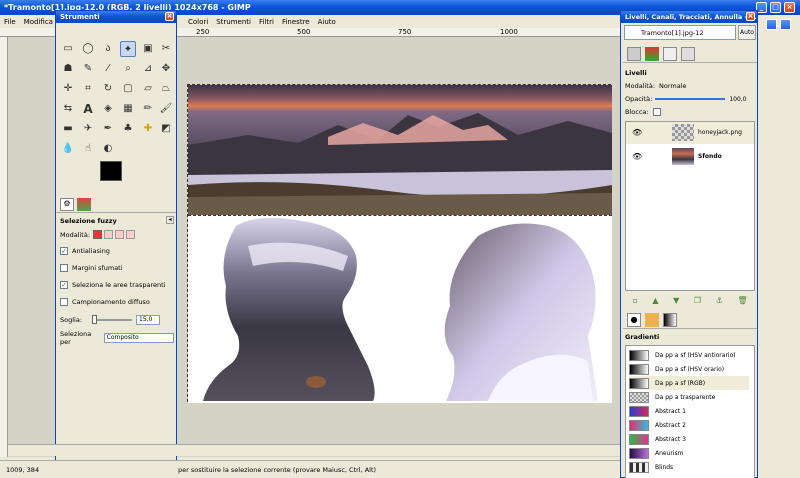 This screenshot has height=478, width=800. What do you see at coordinates (128, 129) in the screenshot?
I see `clone-icon: ♣` at bounding box center [128, 129].